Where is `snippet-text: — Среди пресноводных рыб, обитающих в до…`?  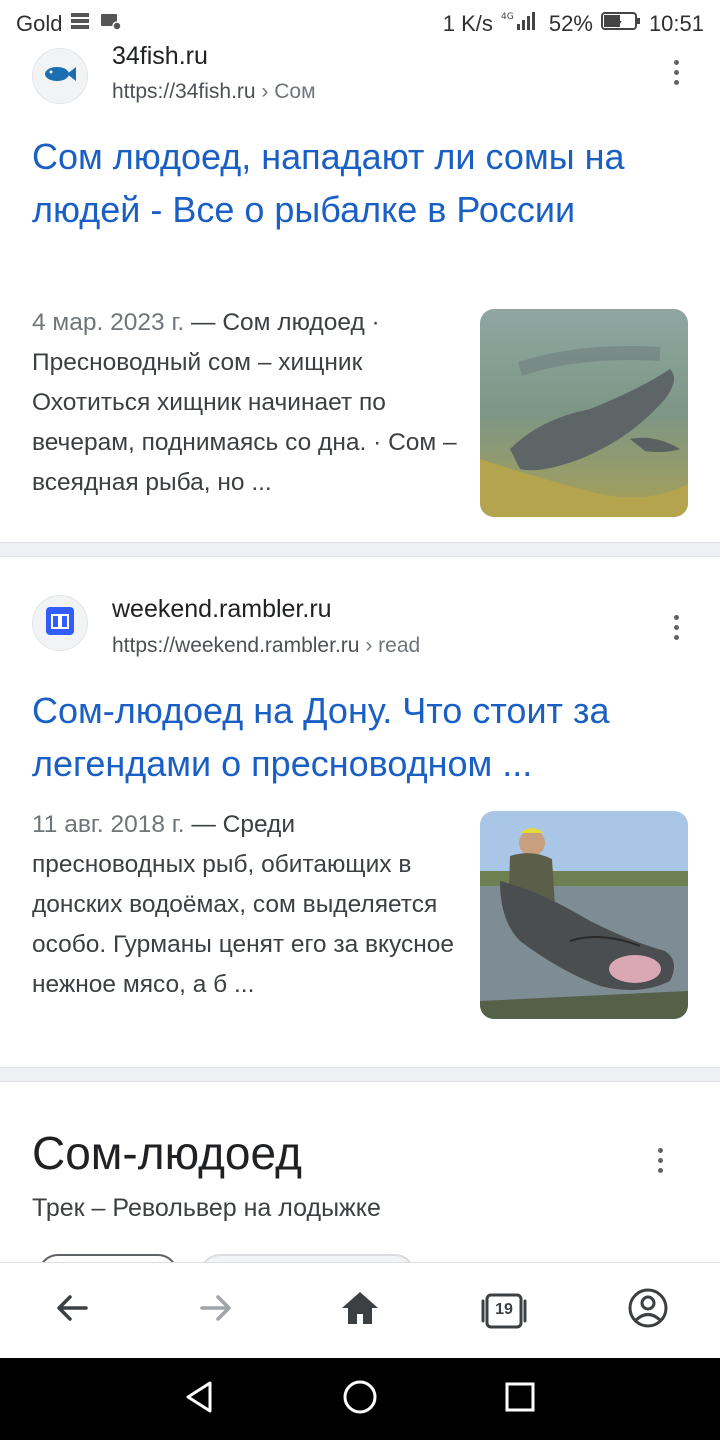 snippet-text: — Среди пресноводных рыб, обитающих в до… is located at coordinates (243, 904).